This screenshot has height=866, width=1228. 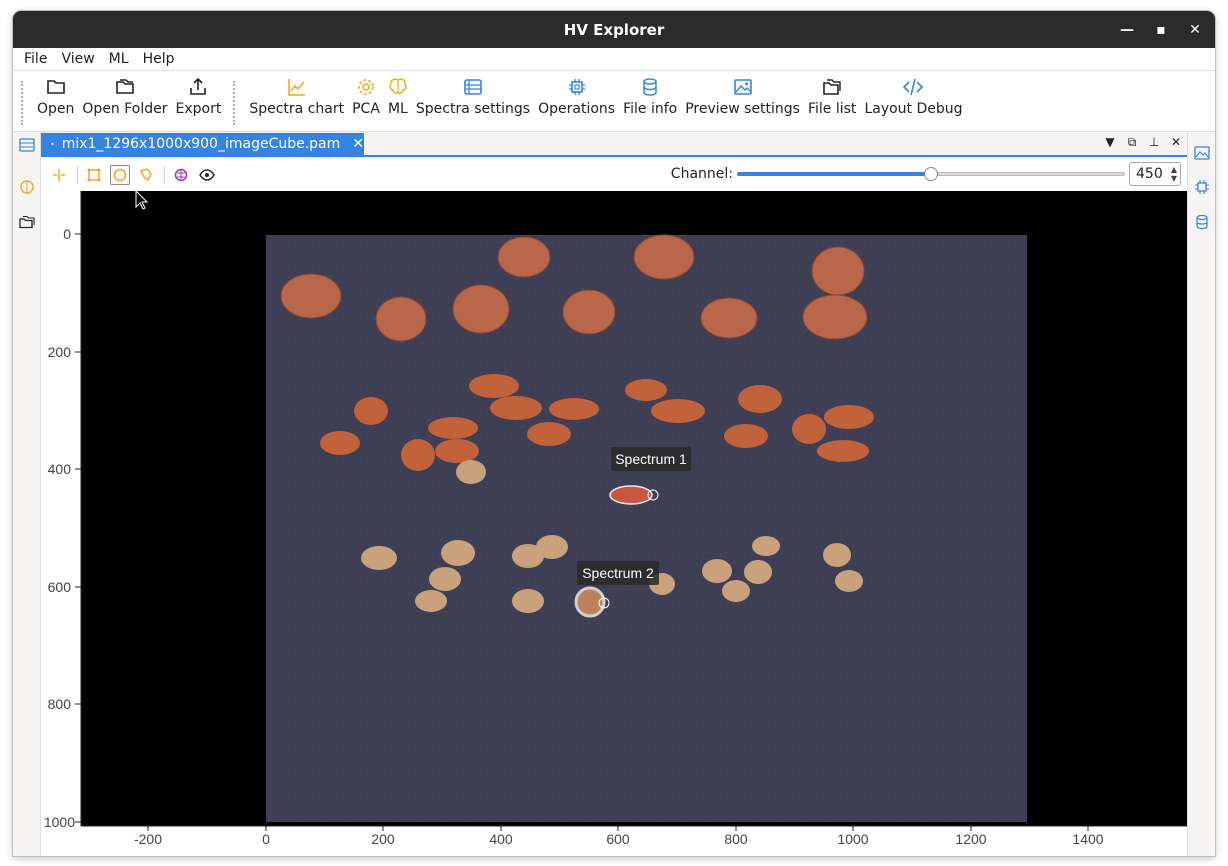 I want to click on x-tick-label: -200, so click(x=148, y=839).